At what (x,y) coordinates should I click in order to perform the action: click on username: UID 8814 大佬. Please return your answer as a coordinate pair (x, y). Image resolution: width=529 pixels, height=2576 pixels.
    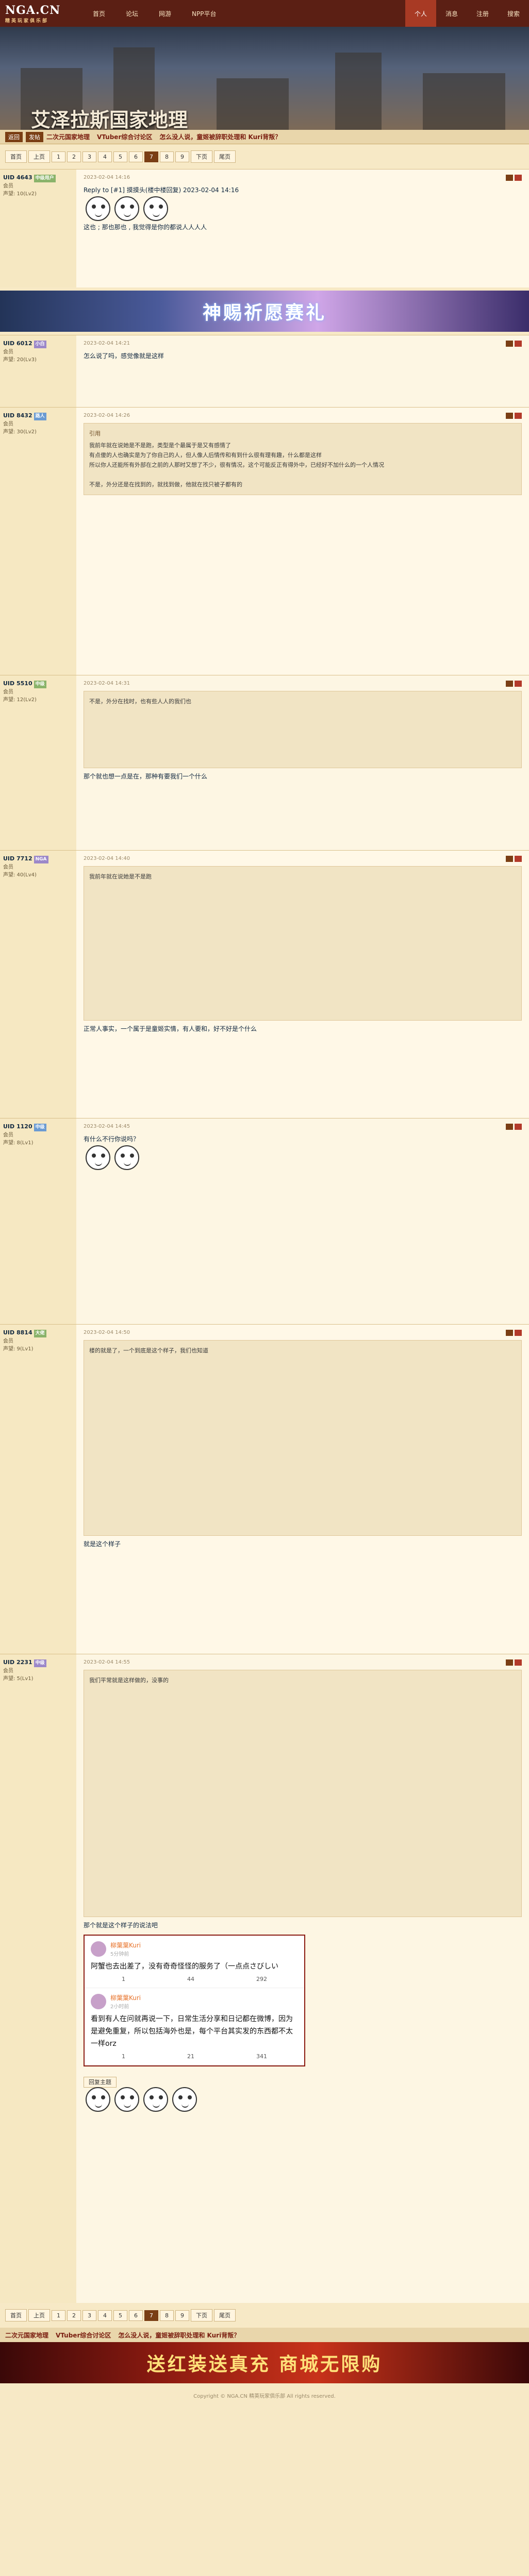
    Looking at the image, I should click on (38, 1333).